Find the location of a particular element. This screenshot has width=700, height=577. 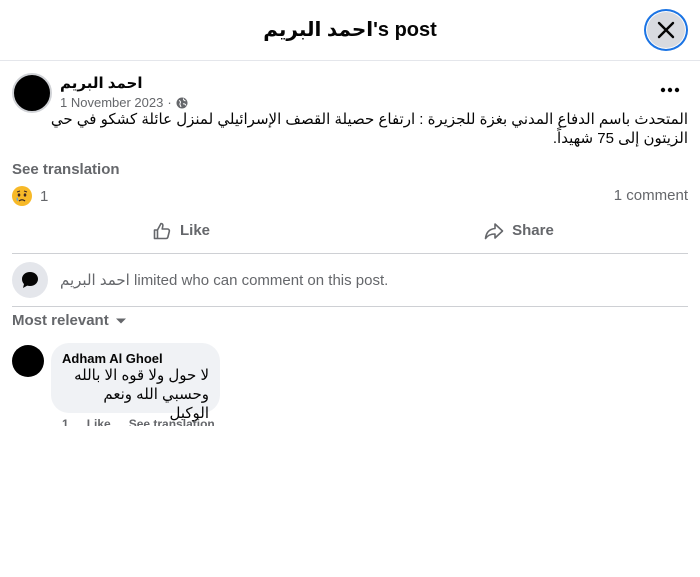

close-icon is located at coordinates (666, 30).